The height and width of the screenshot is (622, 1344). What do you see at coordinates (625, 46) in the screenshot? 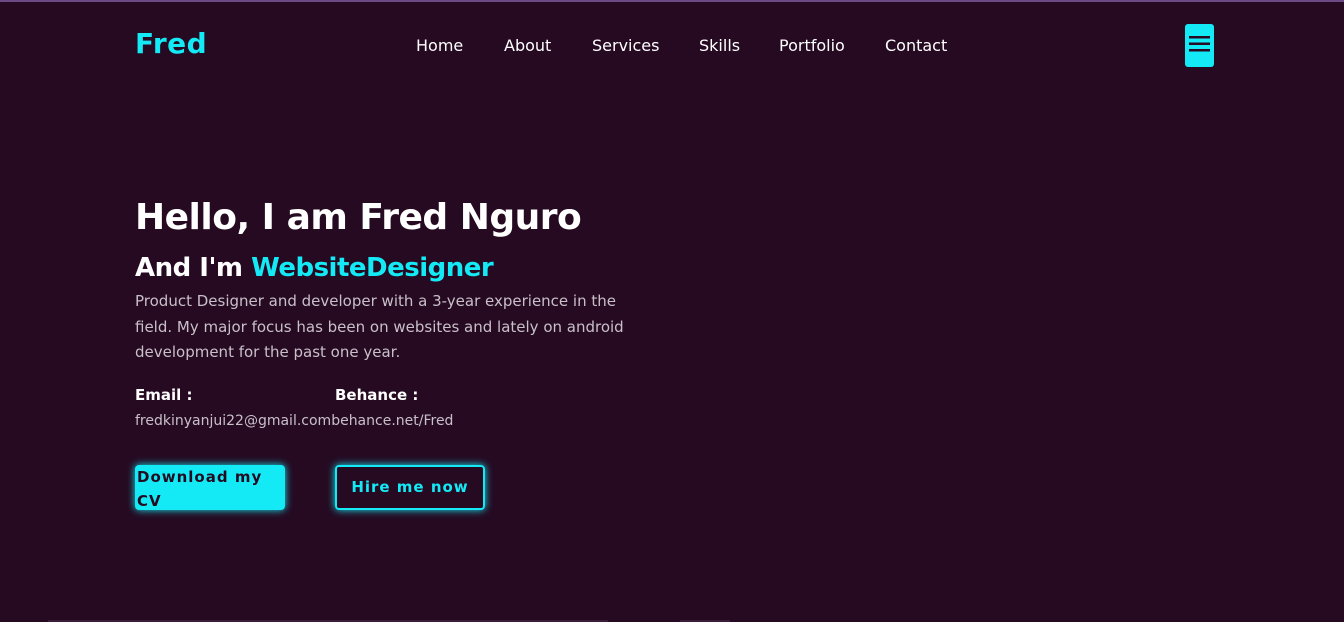
I see `nav-item-services: Services` at bounding box center [625, 46].